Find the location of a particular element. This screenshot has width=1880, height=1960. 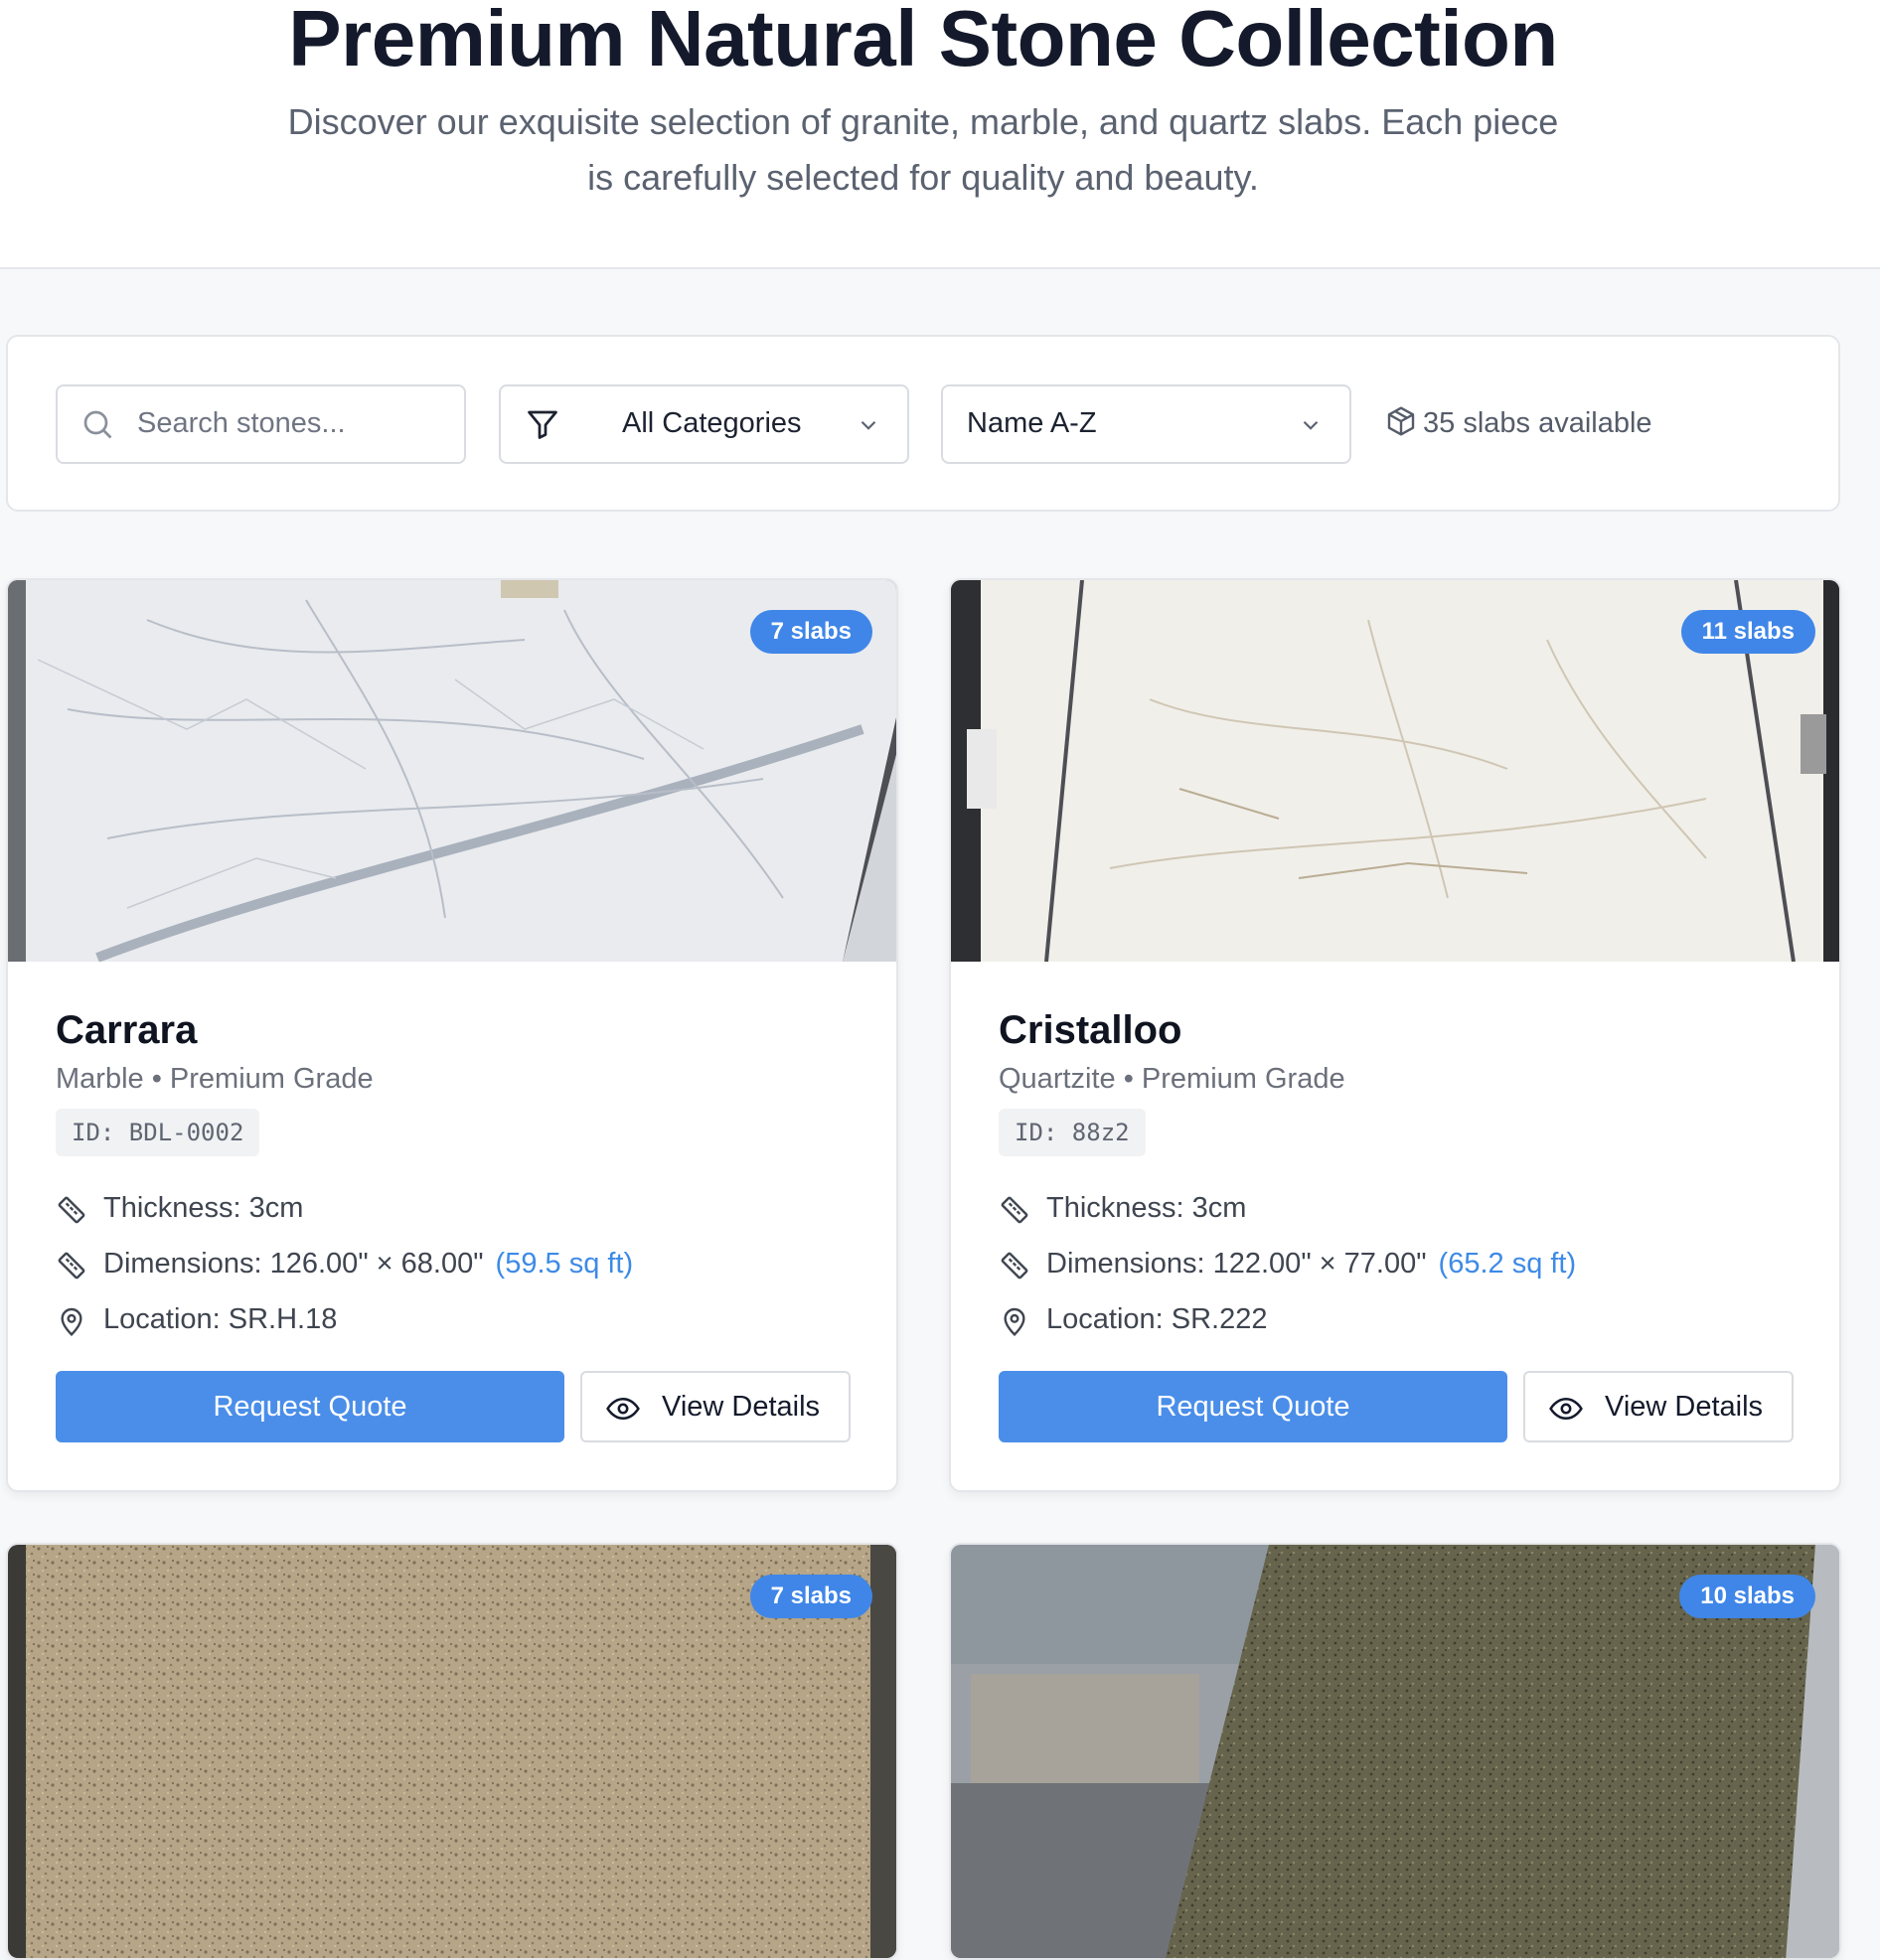

dimensions-text: Dimensions: 122.00" × 77.00" is located at coordinates (1236, 1264).